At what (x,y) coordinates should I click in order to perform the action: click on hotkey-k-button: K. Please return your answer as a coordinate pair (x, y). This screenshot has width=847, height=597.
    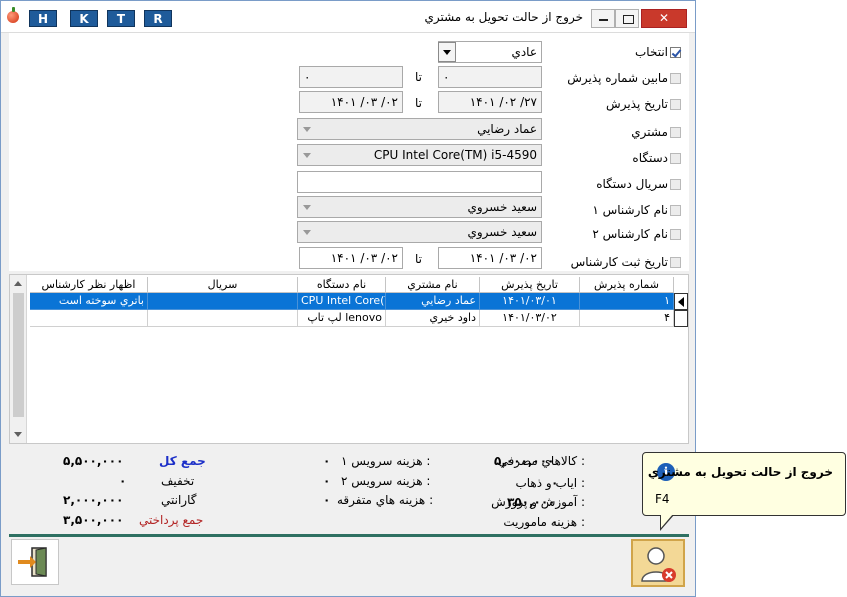
    Looking at the image, I should click on (84, 18).